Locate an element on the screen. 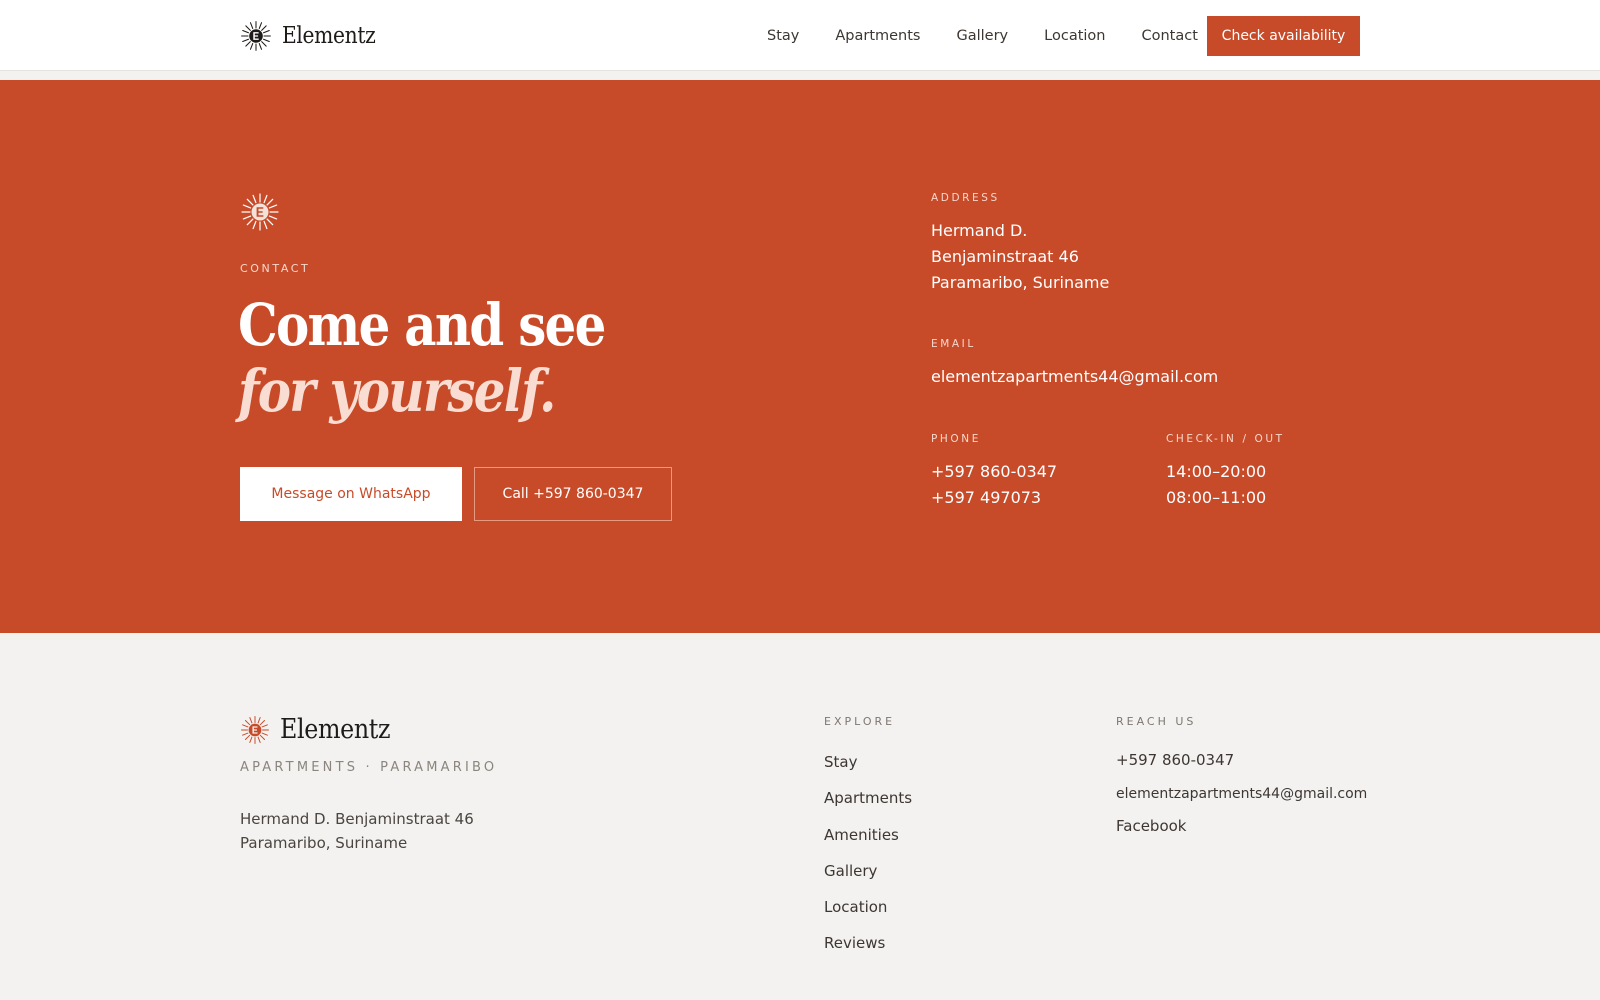  footer-link-apartments: Apartments is located at coordinates (868, 798).